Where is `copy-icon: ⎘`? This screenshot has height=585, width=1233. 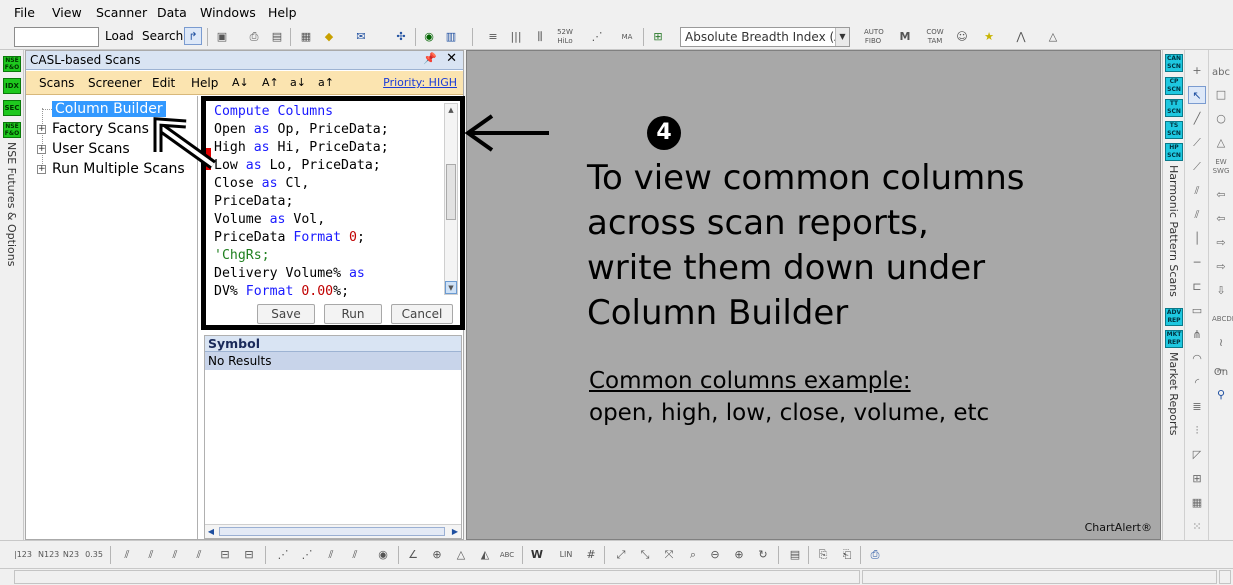
copy-icon: ⎘ is located at coordinates (823, 555).